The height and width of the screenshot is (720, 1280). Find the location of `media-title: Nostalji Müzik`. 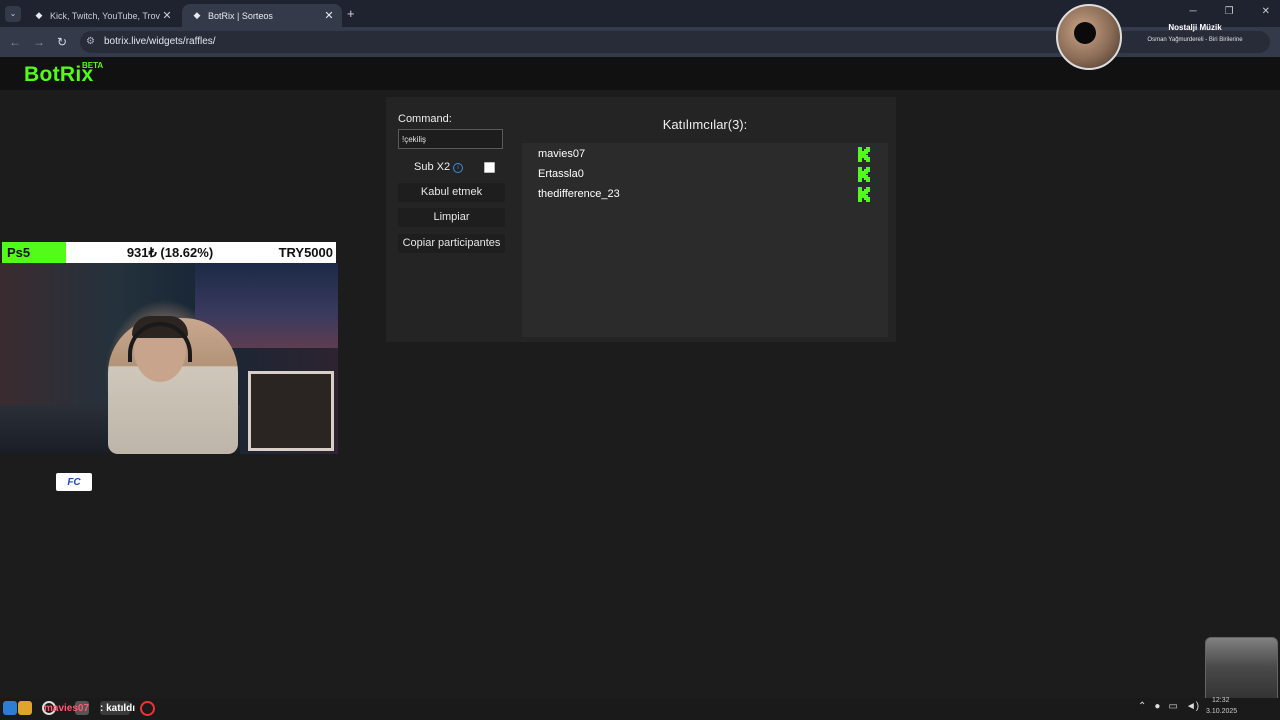

media-title: Nostalji Müzik is located at coordinates (1195, 27).